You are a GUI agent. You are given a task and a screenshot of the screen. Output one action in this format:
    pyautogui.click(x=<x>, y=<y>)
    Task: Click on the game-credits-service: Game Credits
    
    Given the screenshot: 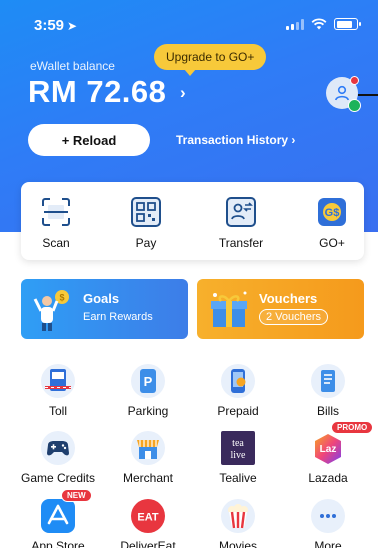 What is the action you would take?
    pyautogui.click(x=58, y=458)
    